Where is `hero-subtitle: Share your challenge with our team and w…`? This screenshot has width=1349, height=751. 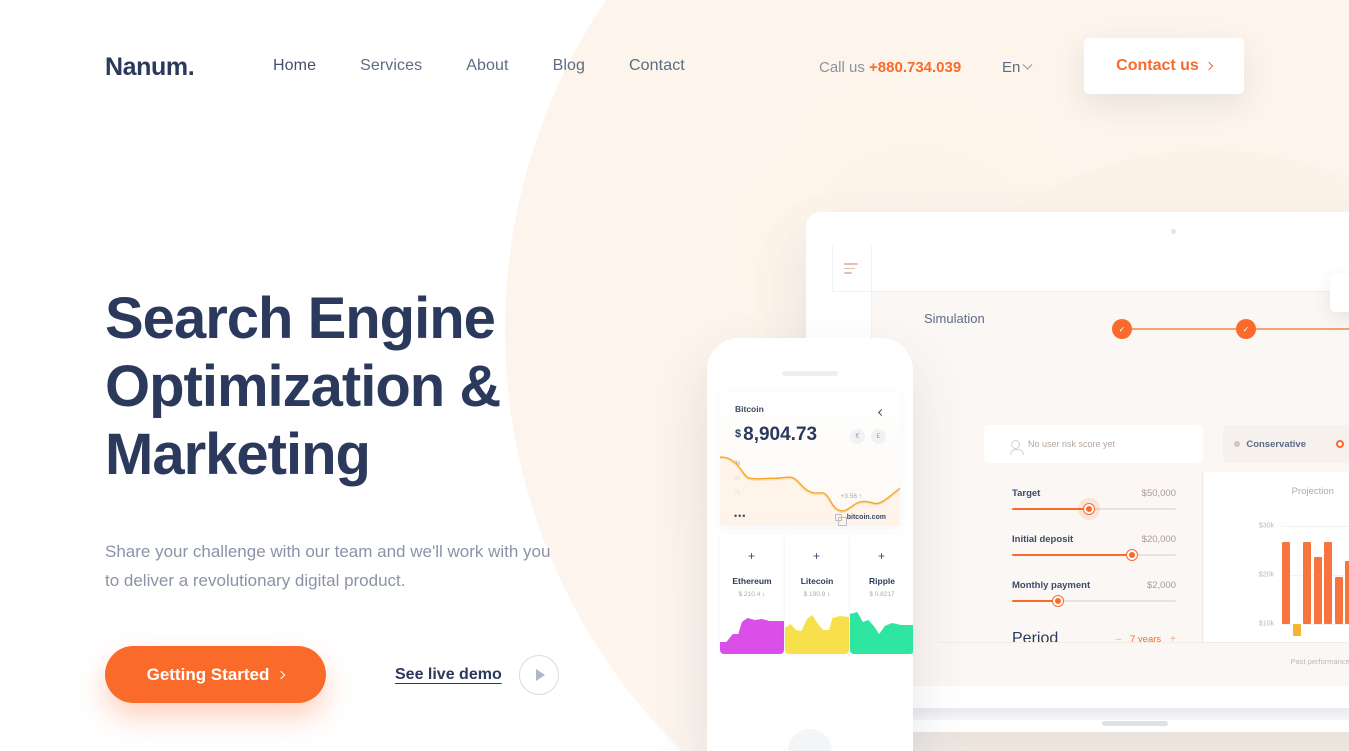
hero-subtitle: Share your challenge with our team and w… is located at coordinates (370, 566).